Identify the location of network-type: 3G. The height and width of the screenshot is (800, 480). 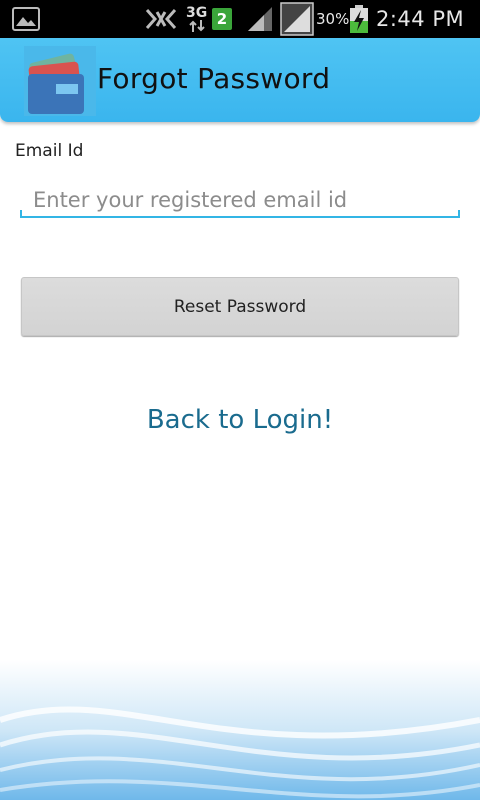
(197, 13).